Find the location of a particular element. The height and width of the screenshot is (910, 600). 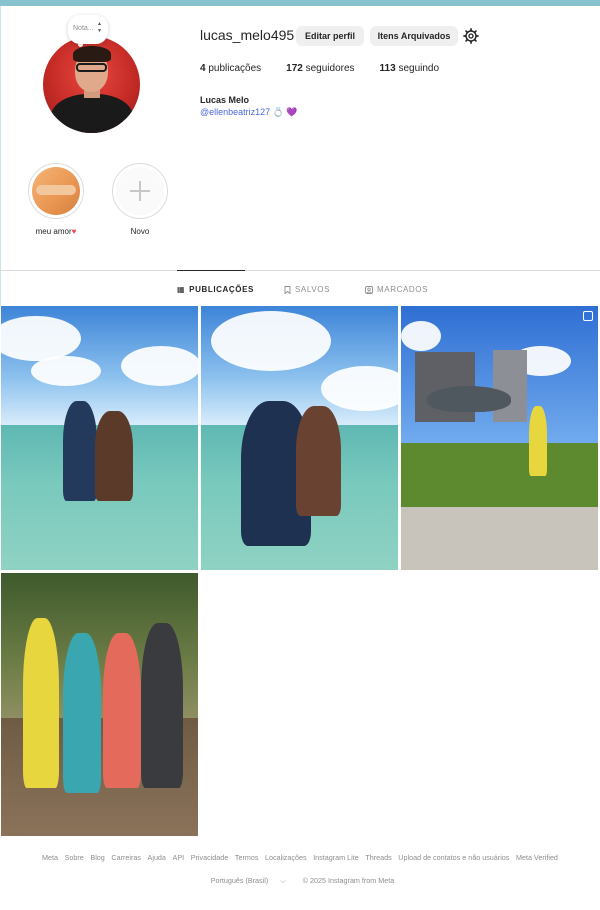

edit-profile-button: Editar perfil is located at coordinates (330, 36).